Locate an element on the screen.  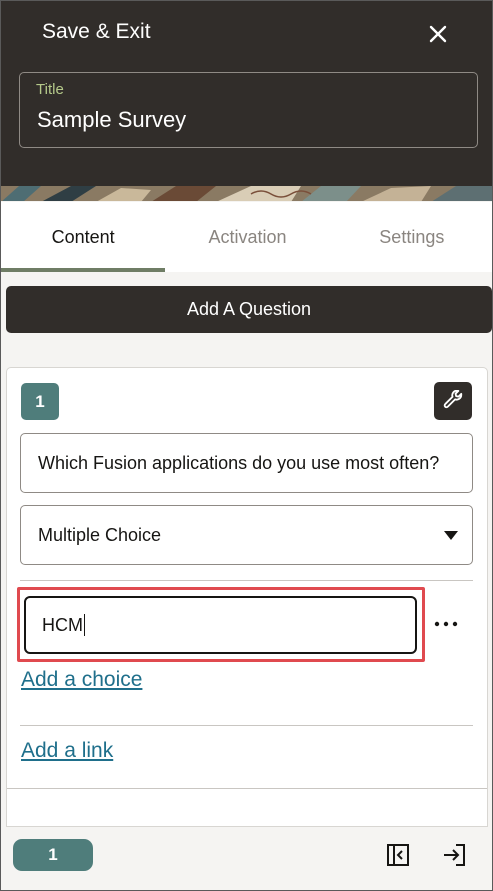
more-options-icon is located at coordinates (446, 624).